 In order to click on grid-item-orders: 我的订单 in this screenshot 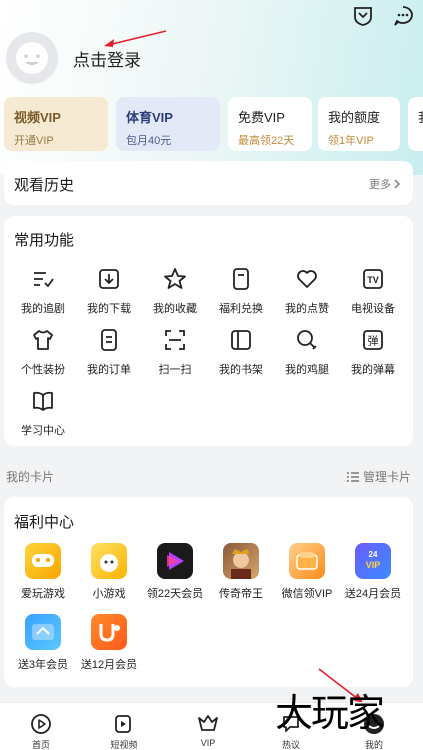, I will do `click(109, 352)`.